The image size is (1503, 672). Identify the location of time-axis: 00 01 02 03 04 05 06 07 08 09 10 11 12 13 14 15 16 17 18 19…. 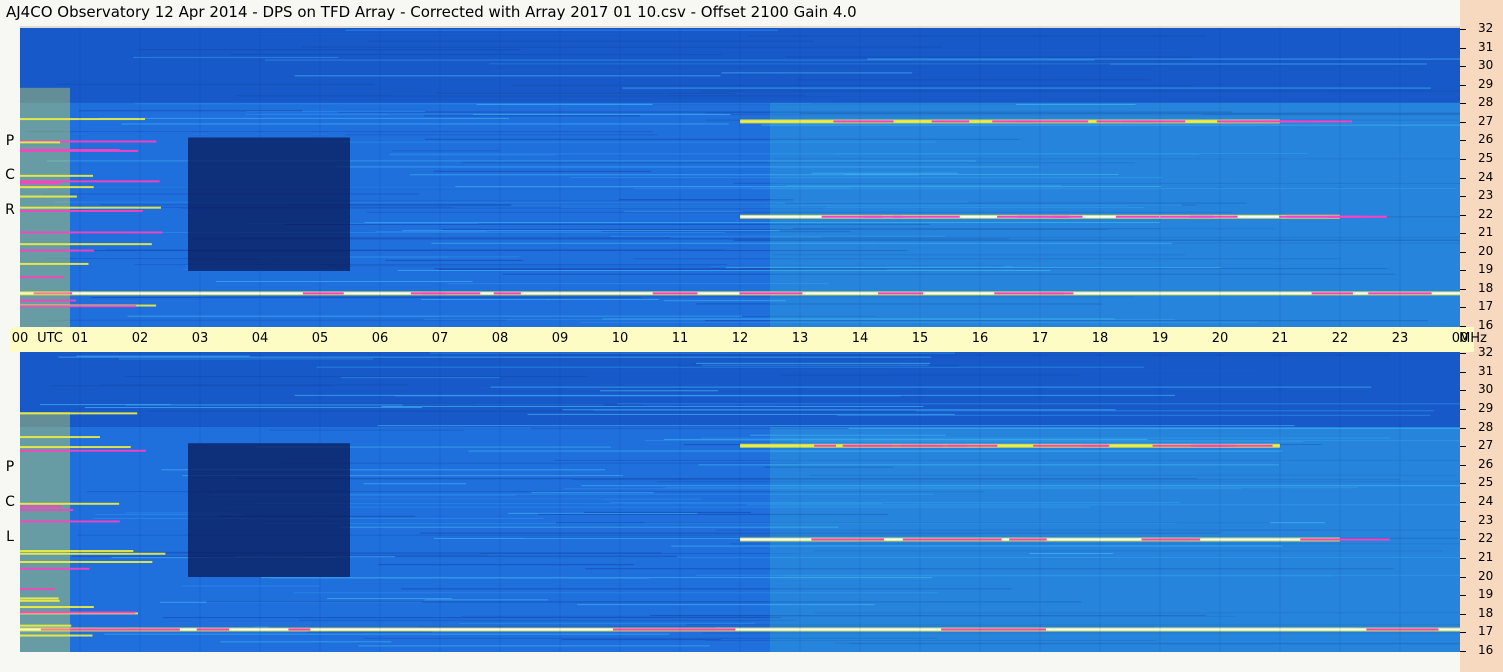
(748, 339).